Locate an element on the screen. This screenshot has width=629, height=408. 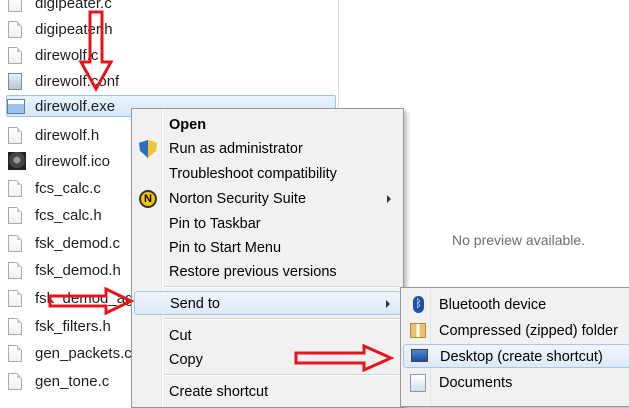
exe-icon is located at coordinates (16, 106).